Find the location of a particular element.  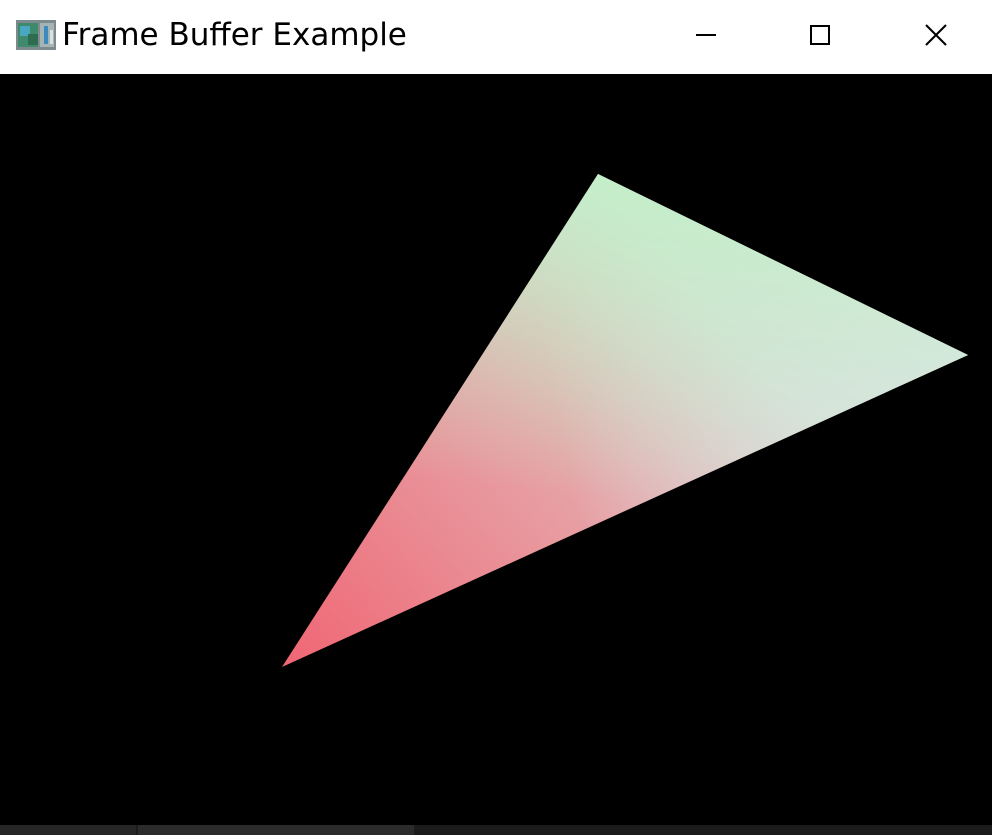

maximize-button is located at coordinates (820, 35).